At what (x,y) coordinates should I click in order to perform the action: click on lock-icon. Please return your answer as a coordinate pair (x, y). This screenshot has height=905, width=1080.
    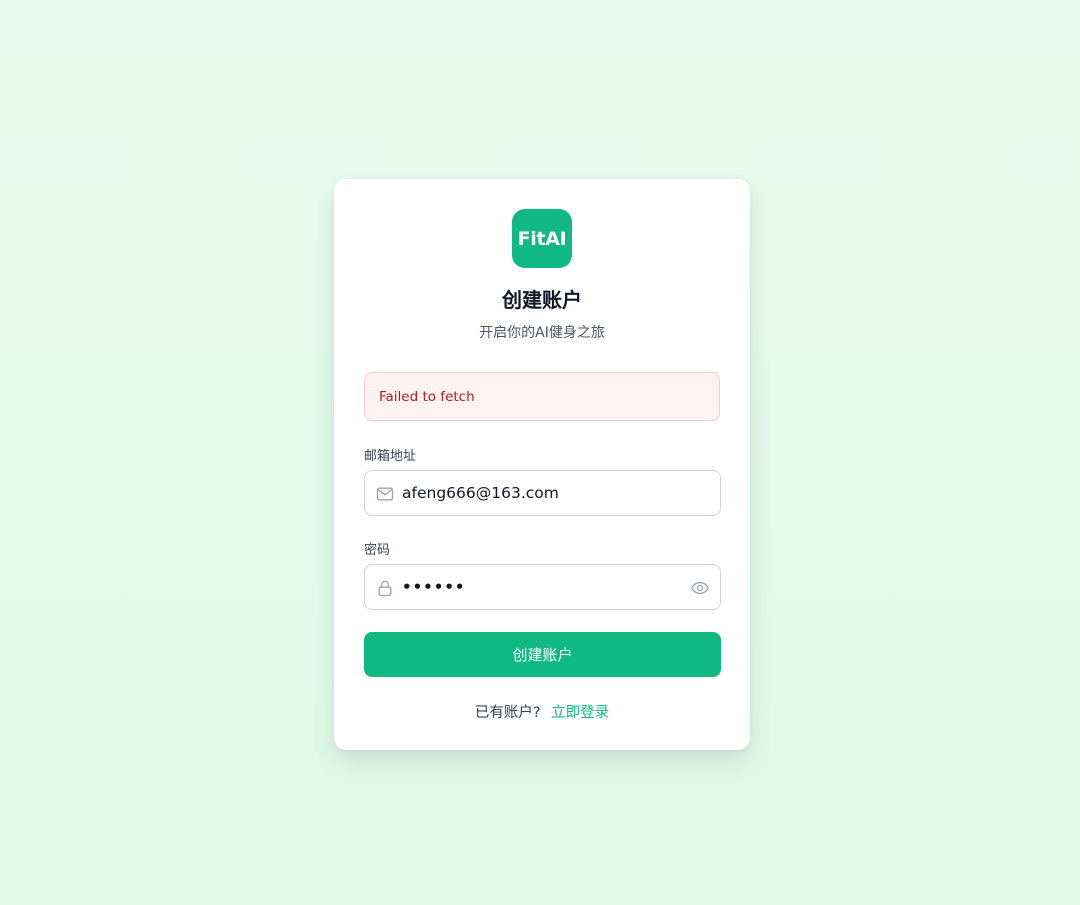
    Looking at the image, I should click on (385, 588).